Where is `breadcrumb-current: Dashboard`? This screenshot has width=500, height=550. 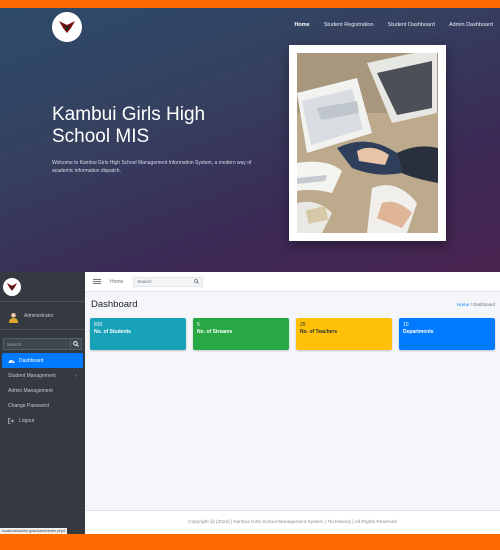 breadcrumb-current: Dashboard is located at coordinates (483, 304).